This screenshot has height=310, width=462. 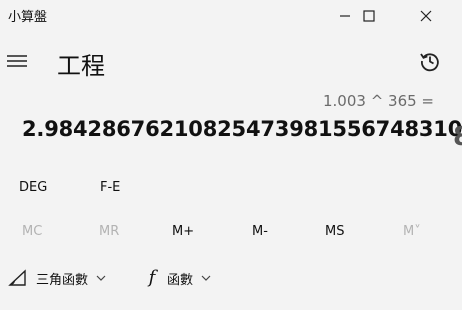 What do you see at coordinates (62, 280) in the screenshot?
I see `trigonometry-label: 三角函數` at bounding box center [62, 280].